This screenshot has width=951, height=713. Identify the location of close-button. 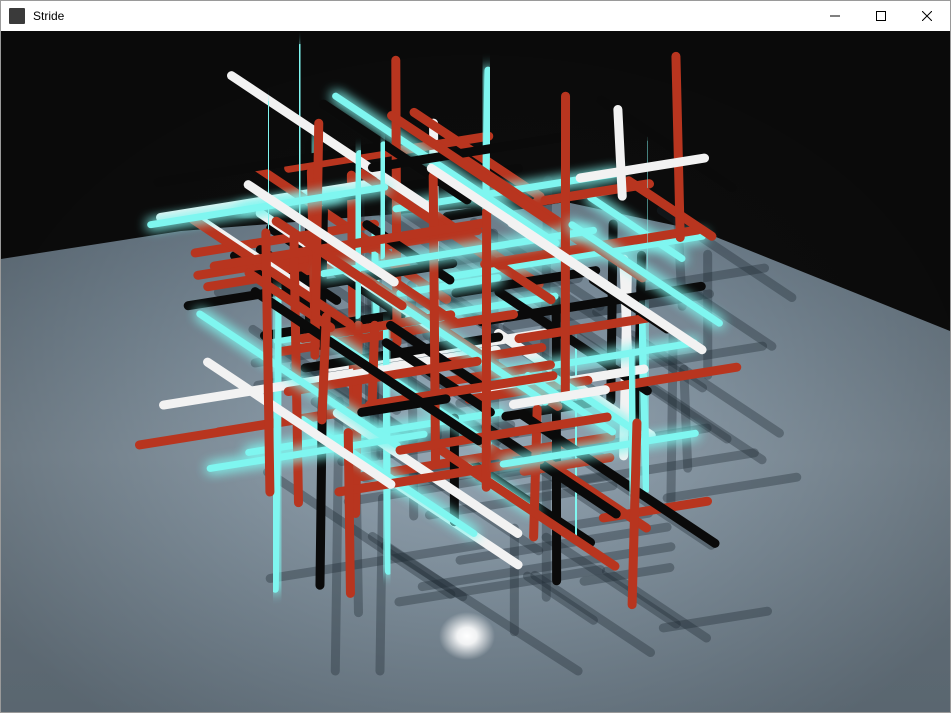
(927, 16).